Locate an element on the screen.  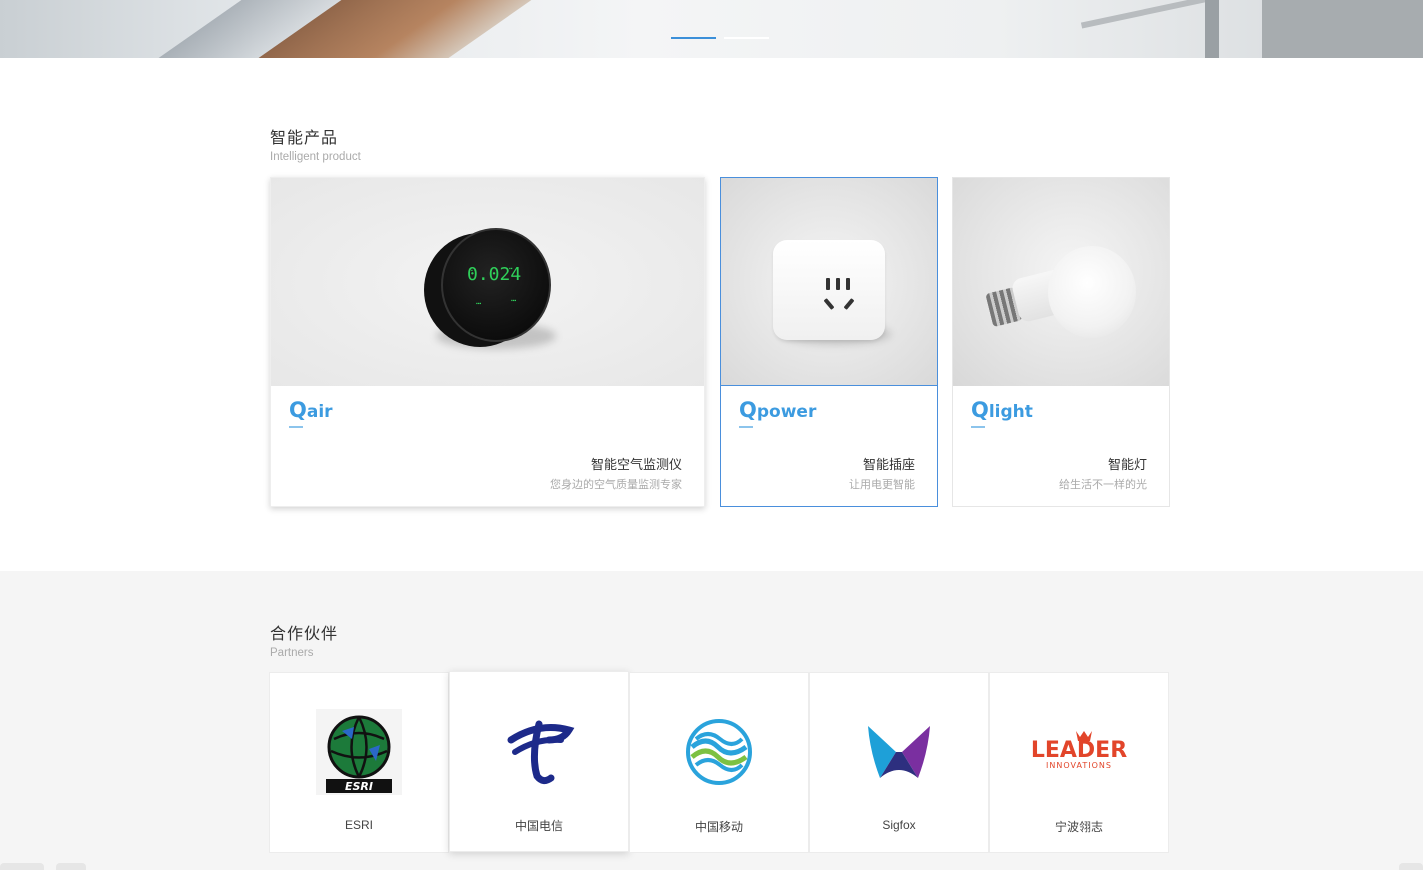
svg-text: INNOVATIONS is located at coordinates (1079, 765).